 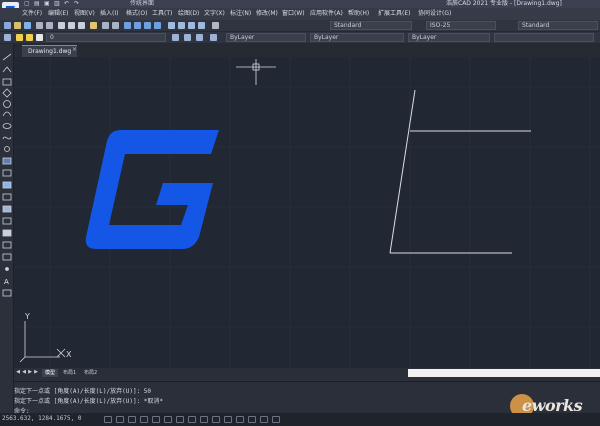 What do you see at coordinates (266, 37) in the screenshot?
I see `color-select: ByLayer` at bounding box center [266, 37].